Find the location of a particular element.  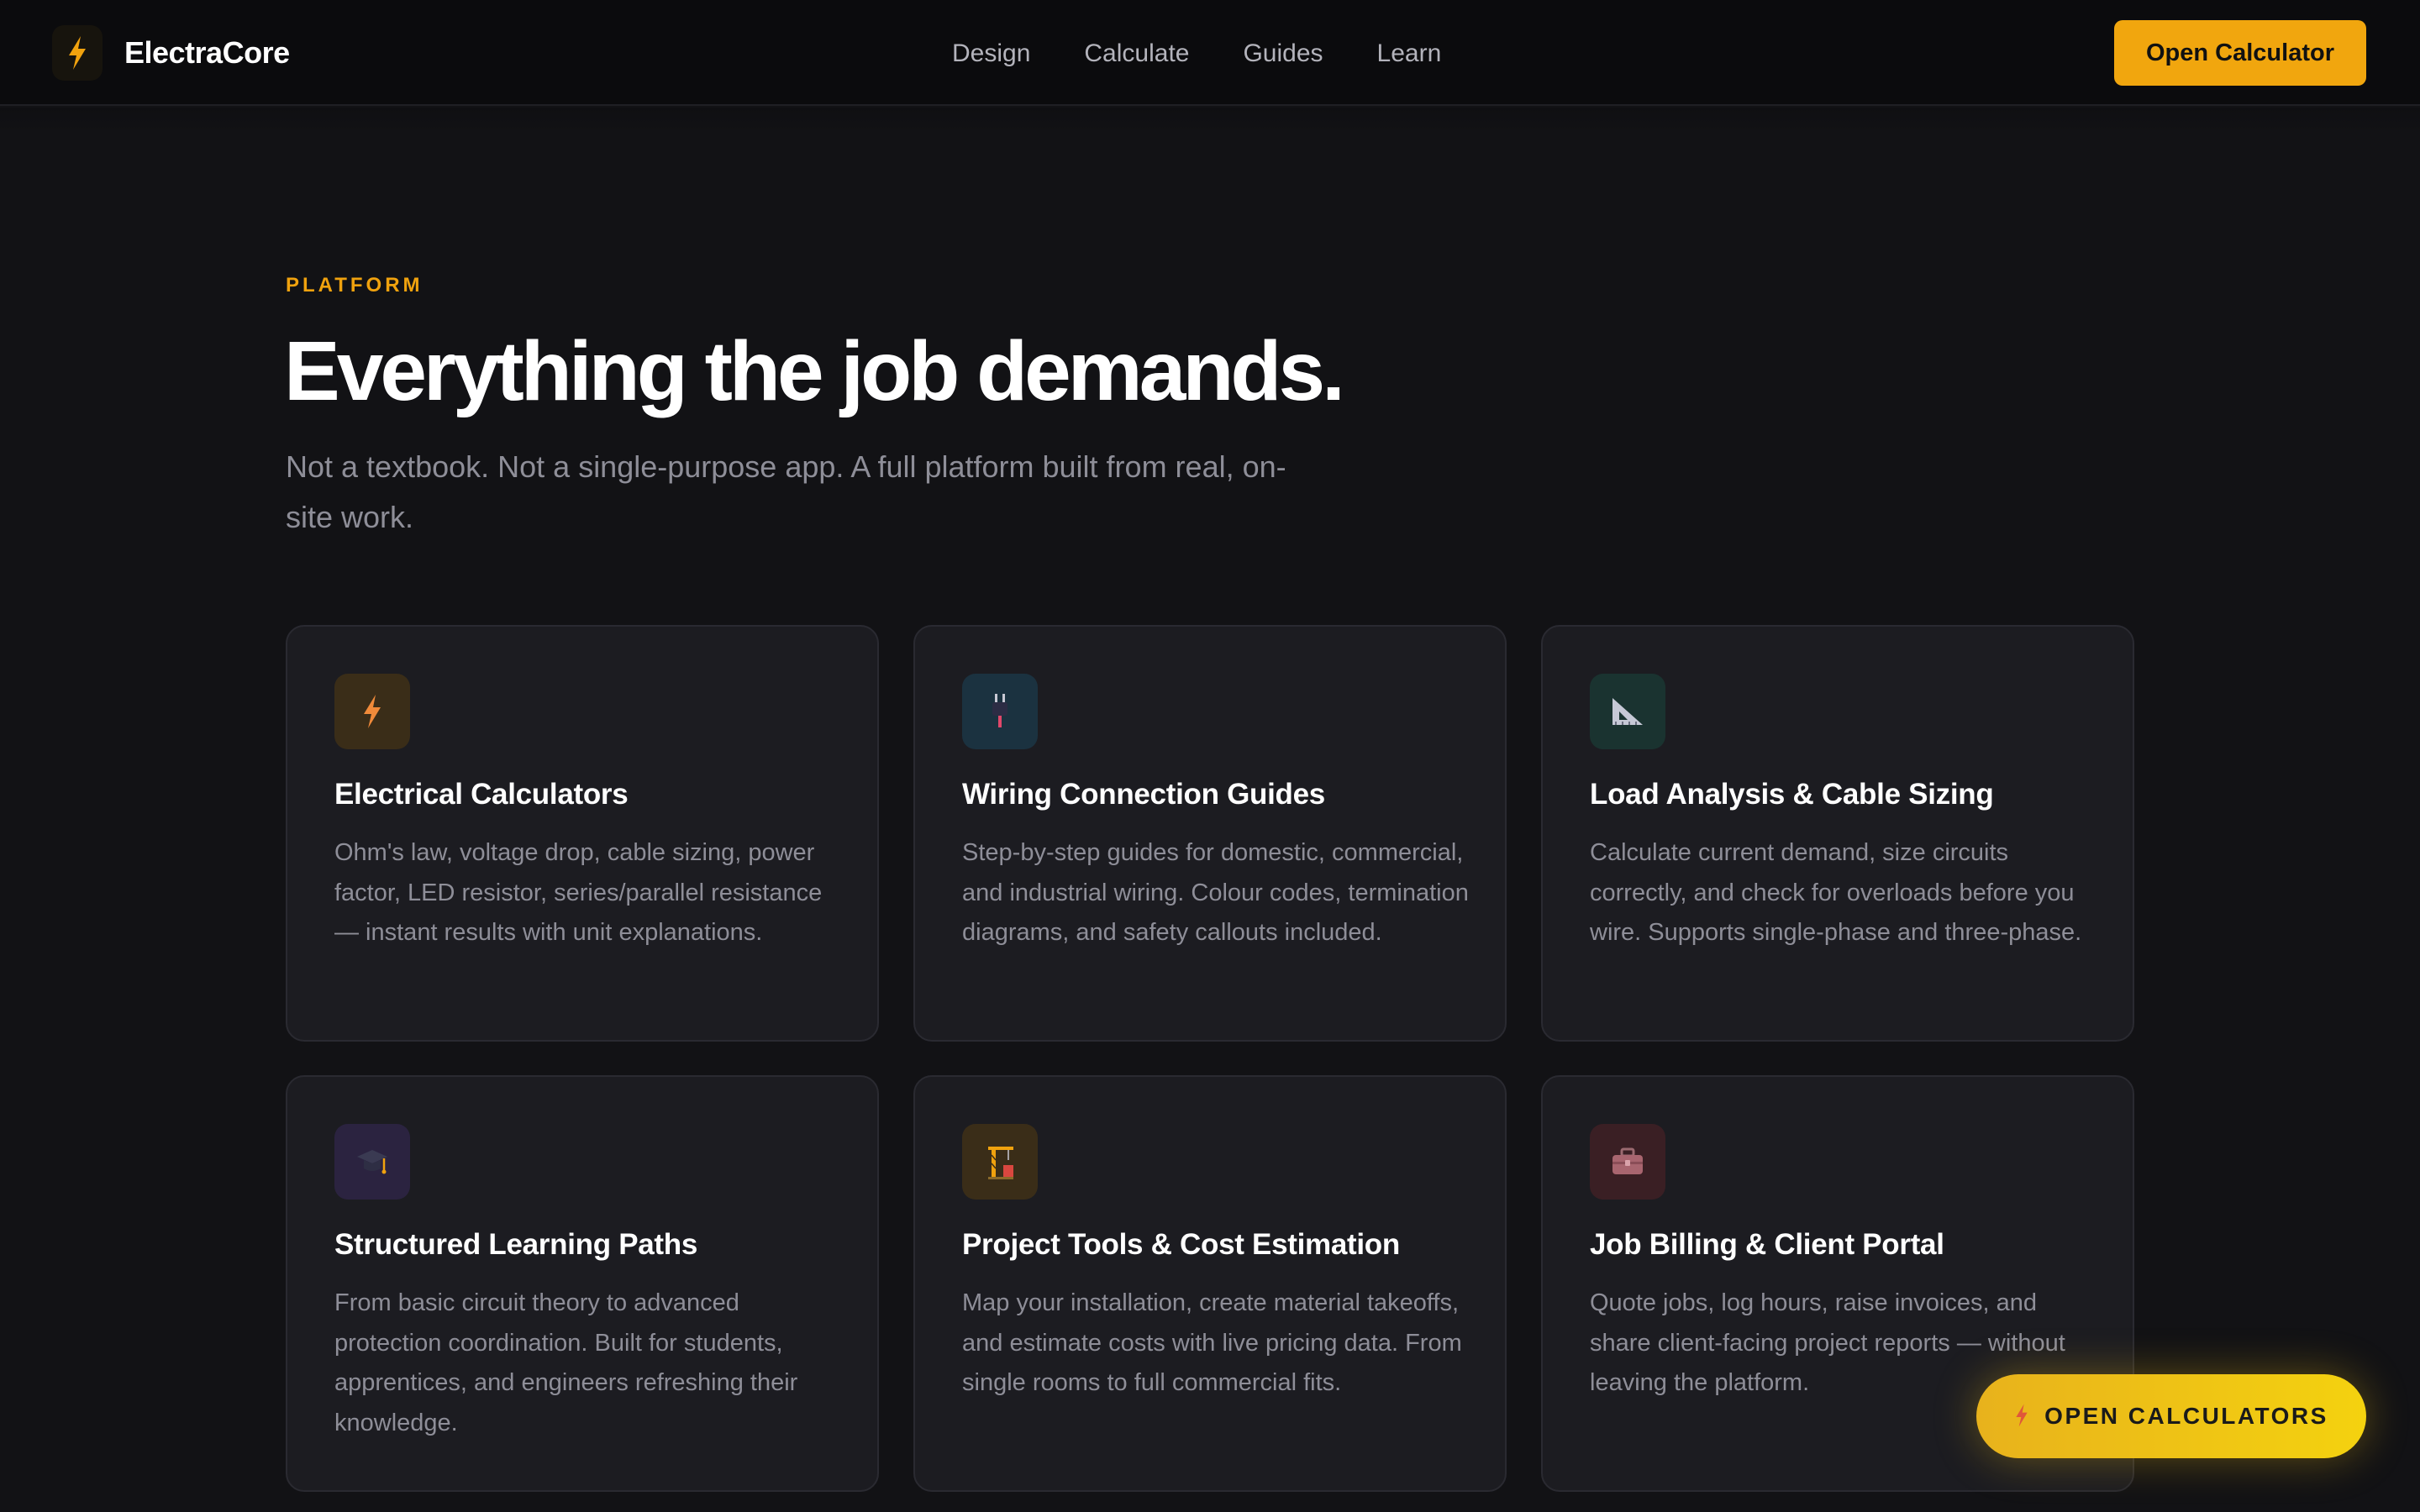

briefcase-icon is located at coordinates (1627, 1162).